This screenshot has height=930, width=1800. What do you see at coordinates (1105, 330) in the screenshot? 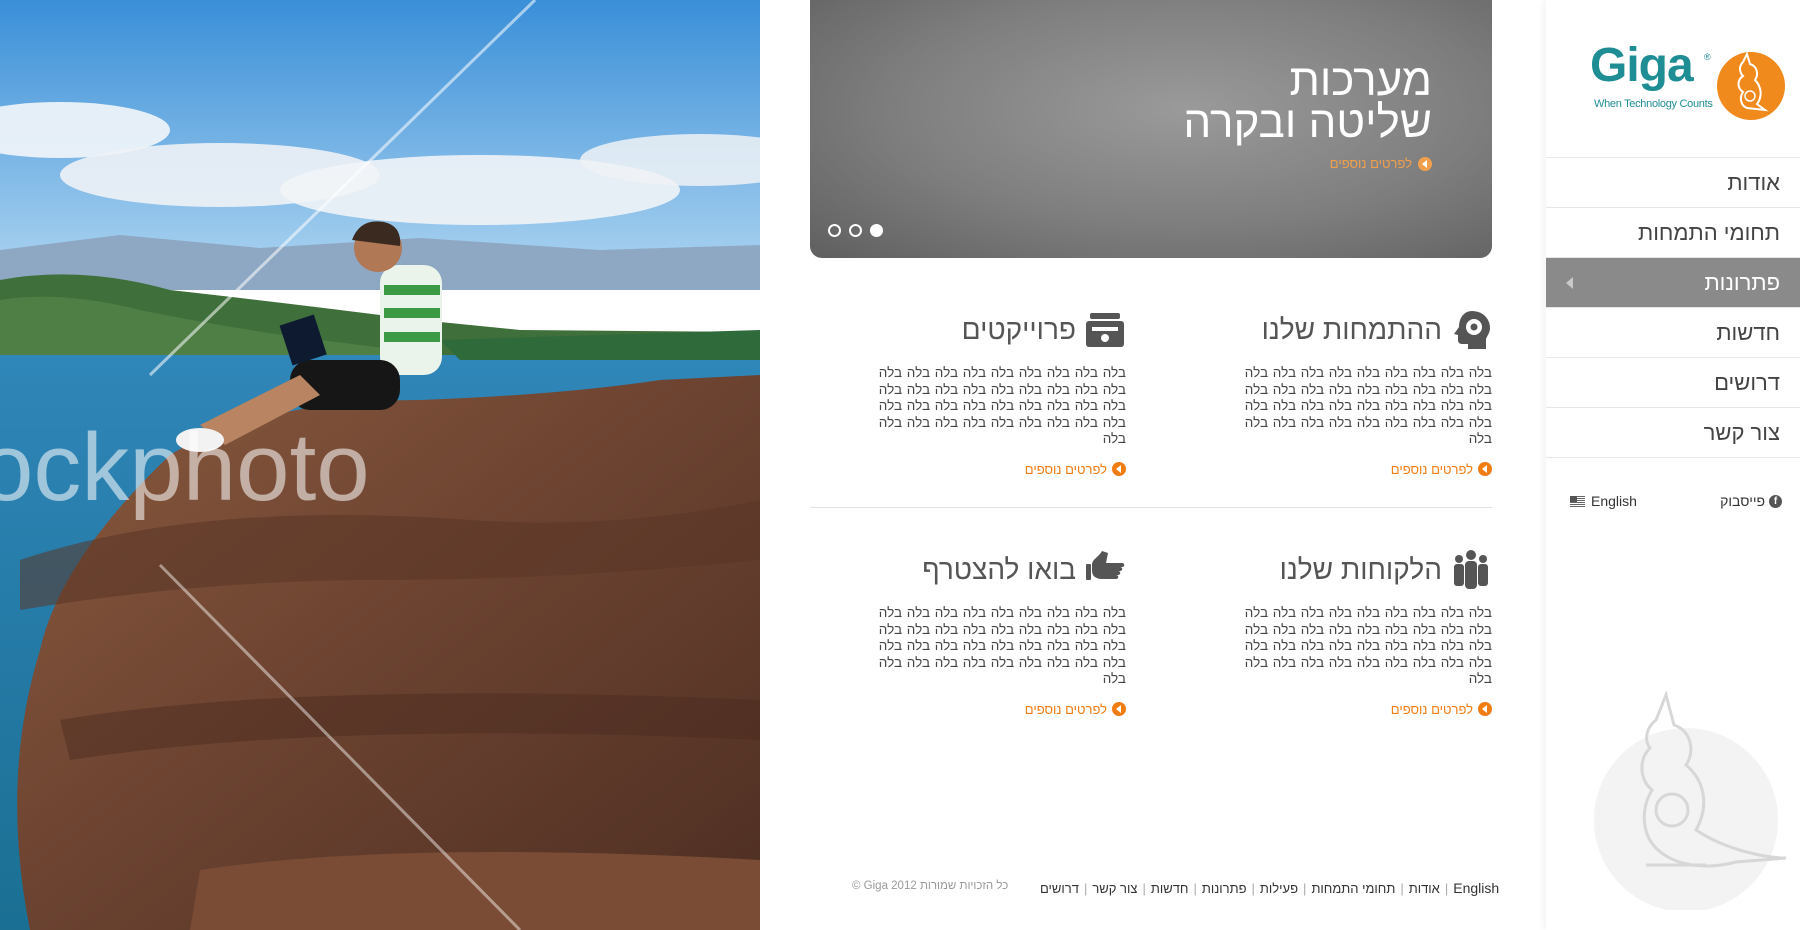
I see `briefcase-icon` at bounding box center [1105, 330].